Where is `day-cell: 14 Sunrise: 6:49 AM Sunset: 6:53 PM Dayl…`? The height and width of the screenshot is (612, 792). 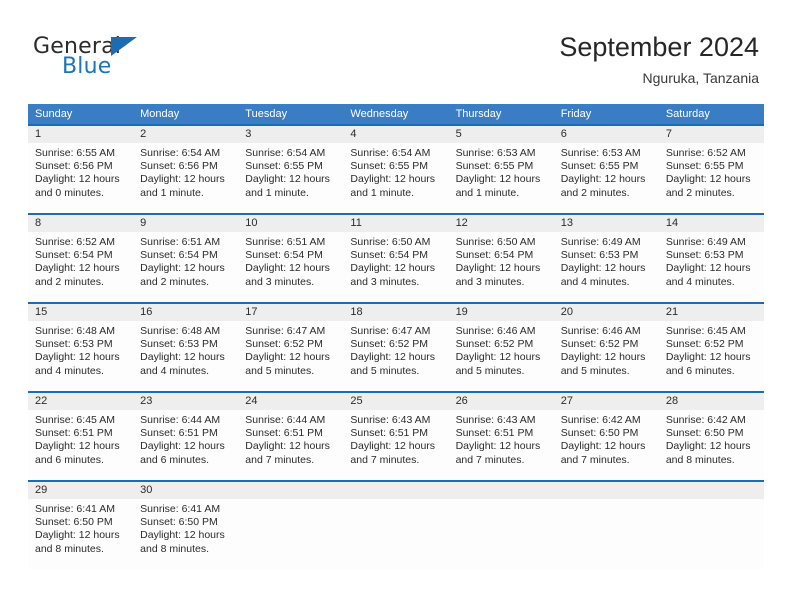 day-cell: 14 Sunrise: 6:49 AM Sunset: 6:53 PM Dayl… is located at coordinates (711, 258).